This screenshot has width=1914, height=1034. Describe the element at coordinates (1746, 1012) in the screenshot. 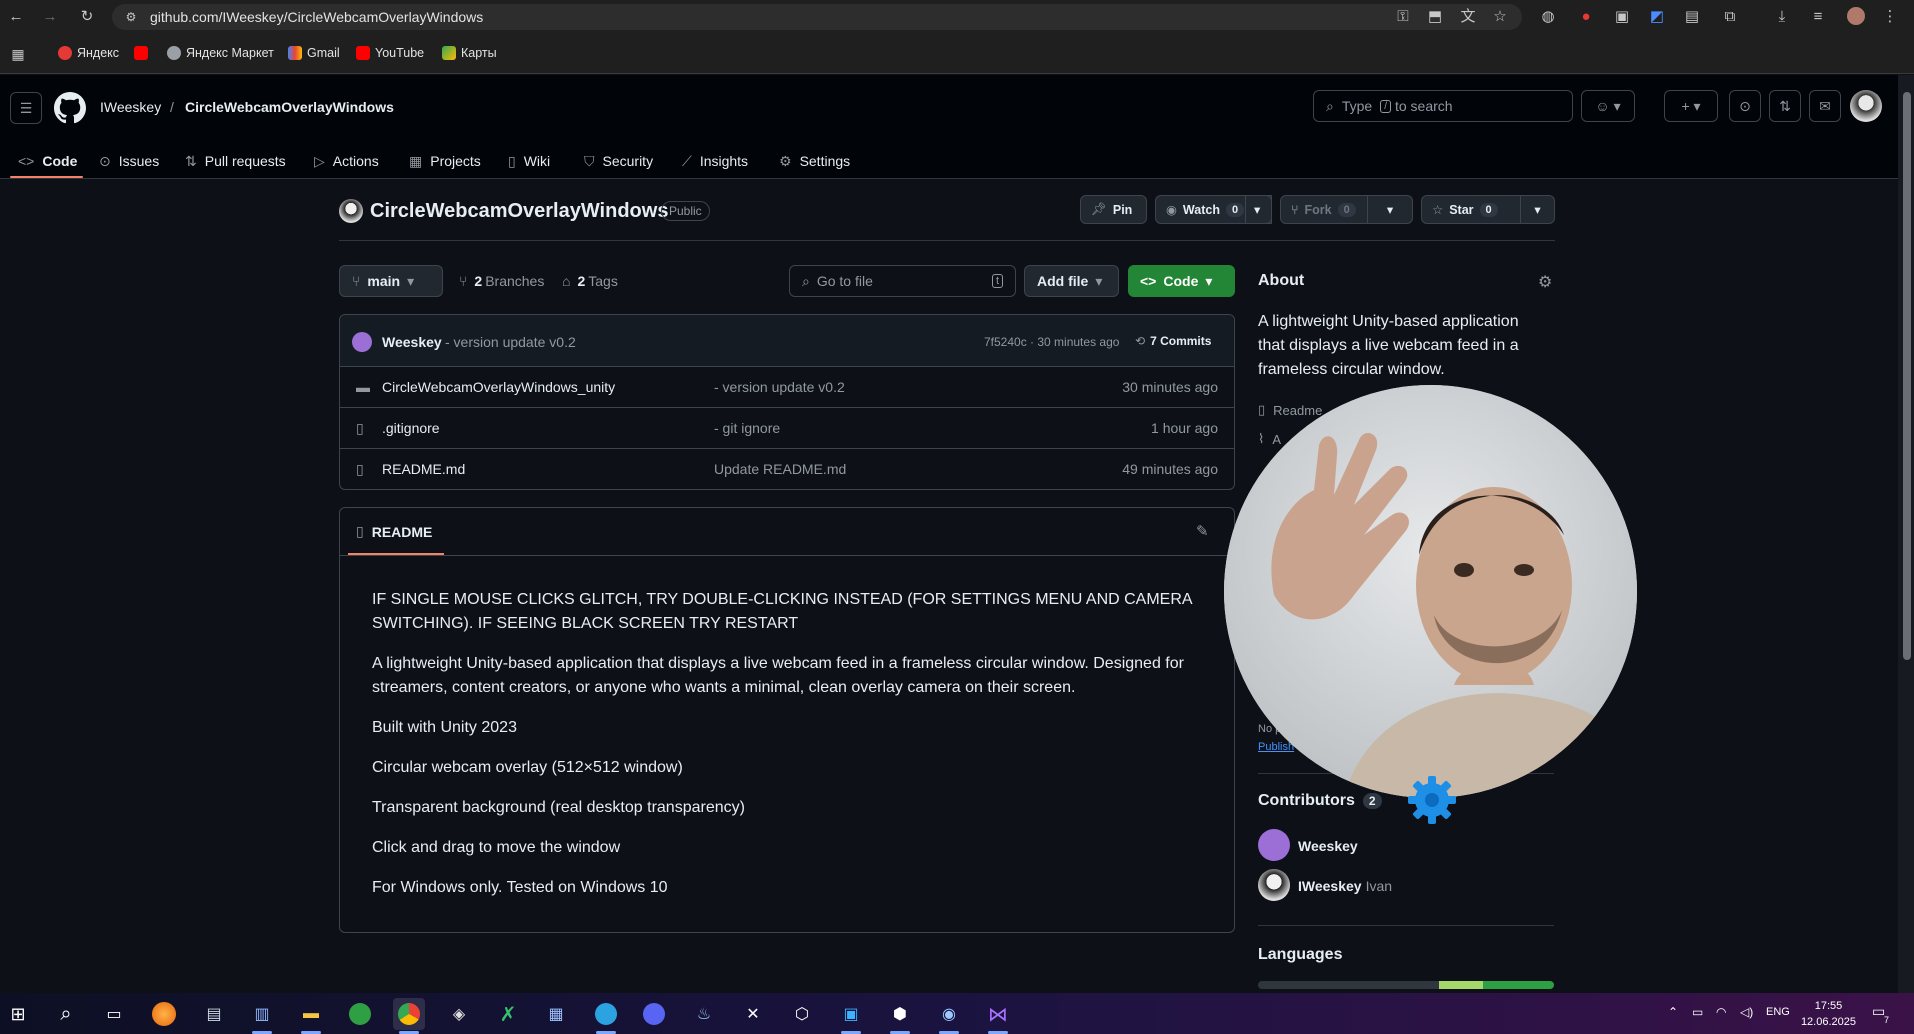

I see `volume-icon: ◁)` at that location.